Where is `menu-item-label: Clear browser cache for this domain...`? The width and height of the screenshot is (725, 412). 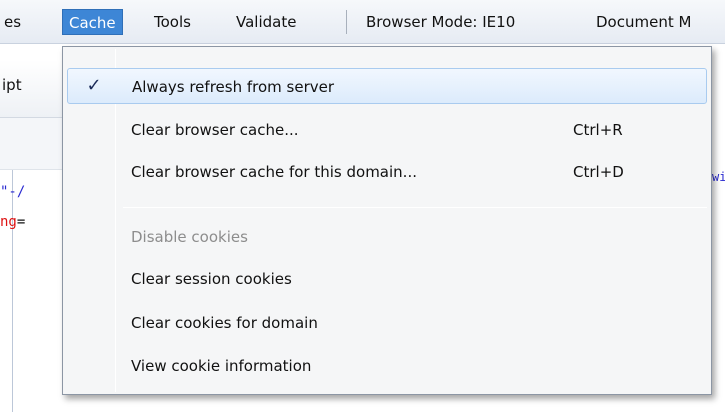 menu-item-label: Clear browser cache for this domain... is located at coordinates (274, 172).